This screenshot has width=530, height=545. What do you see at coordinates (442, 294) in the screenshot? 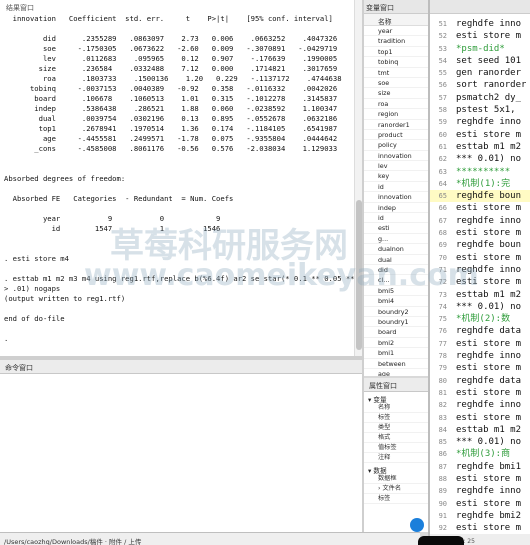
I see `line-number: 73` at bounding box center [442, 294].